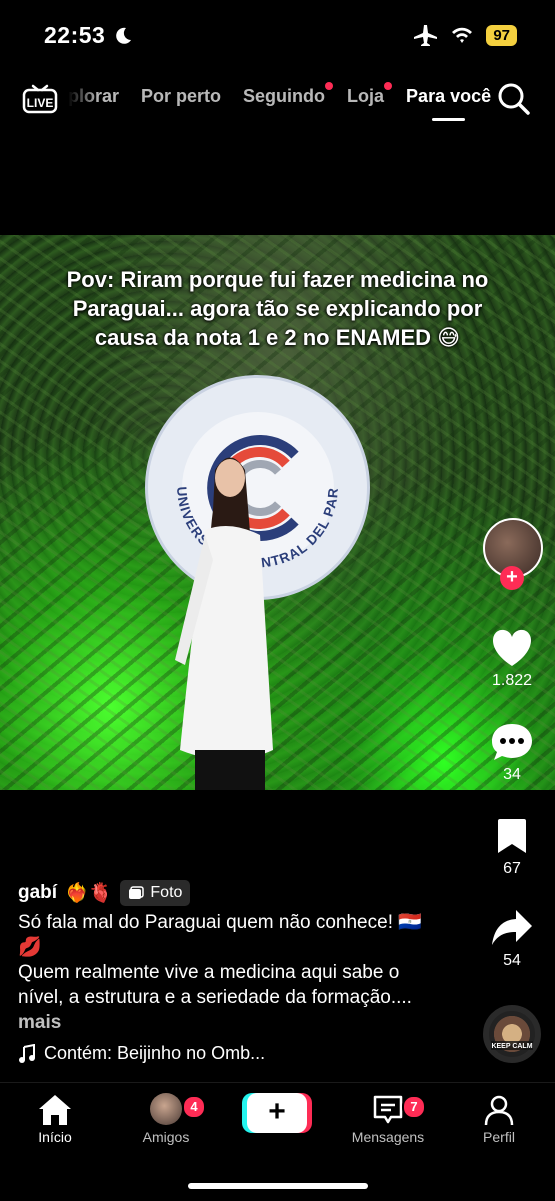  I want to click on share-button: 54, so click(512, 939).